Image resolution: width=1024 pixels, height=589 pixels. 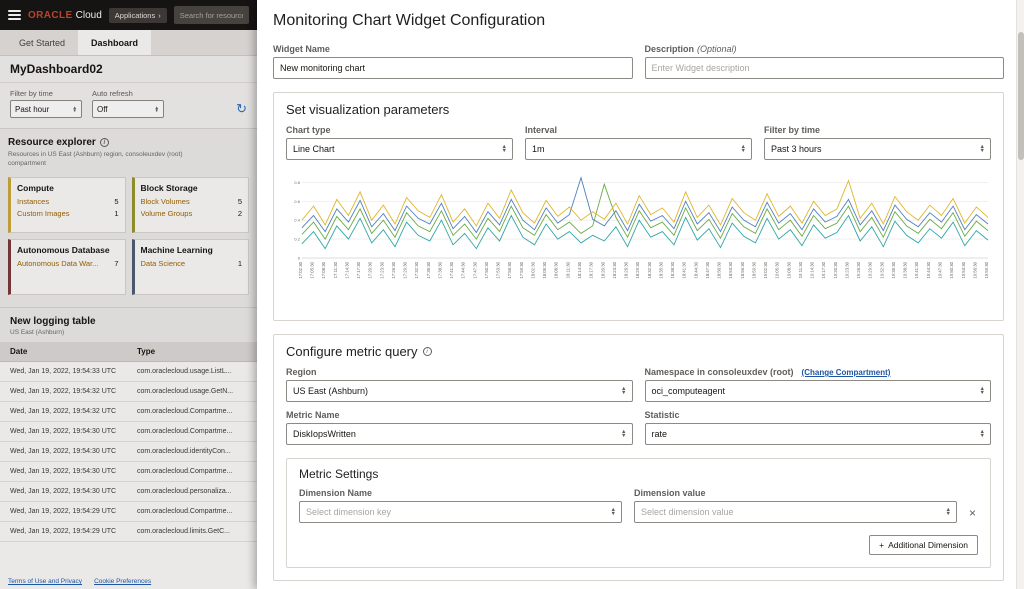 What do you see at coordinates (951, 269) in the screenshot?
I see `svg-text: 19:50:30` at bounding box center [951, 269].